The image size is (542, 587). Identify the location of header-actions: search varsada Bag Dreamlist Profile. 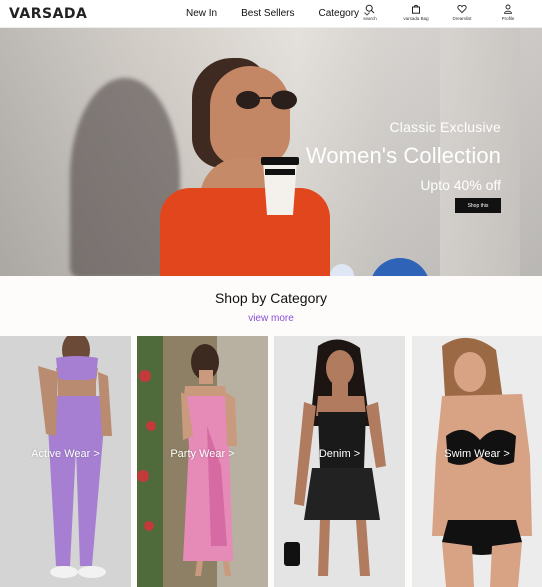
(439, 12).